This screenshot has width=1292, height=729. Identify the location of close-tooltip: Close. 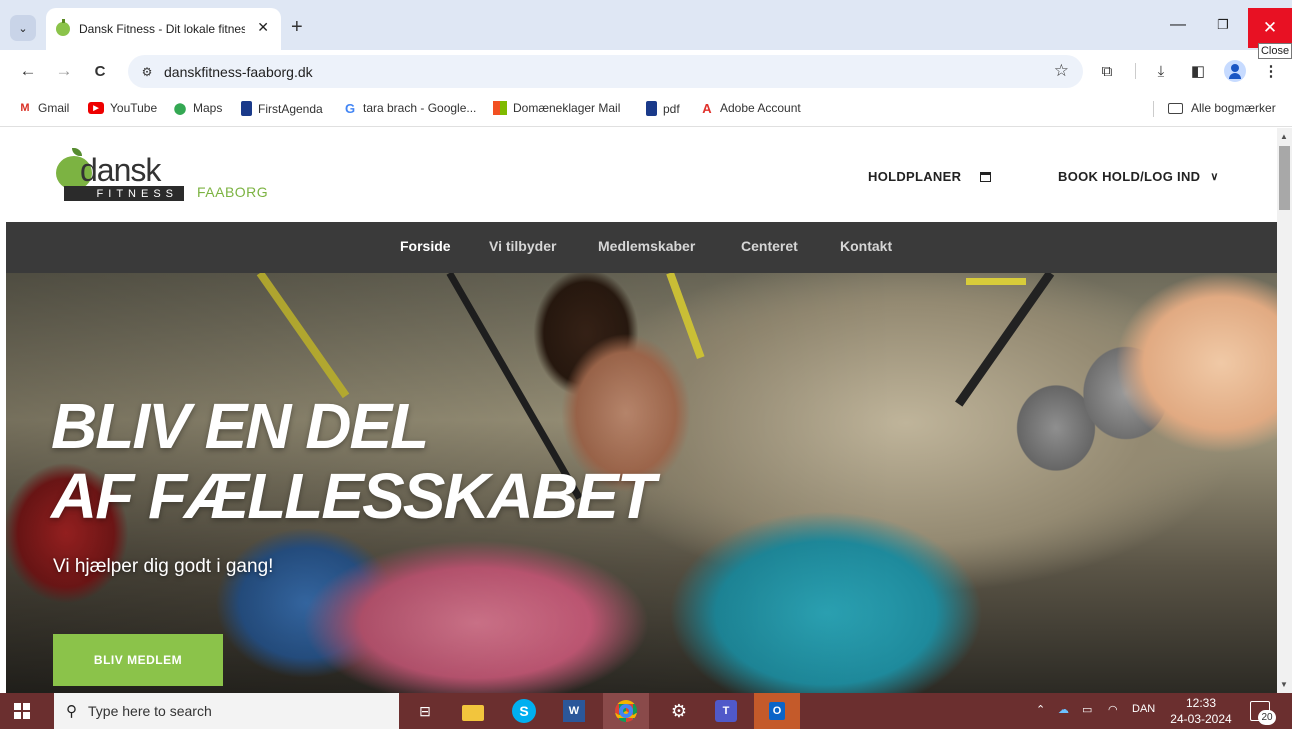
(1275, 51).